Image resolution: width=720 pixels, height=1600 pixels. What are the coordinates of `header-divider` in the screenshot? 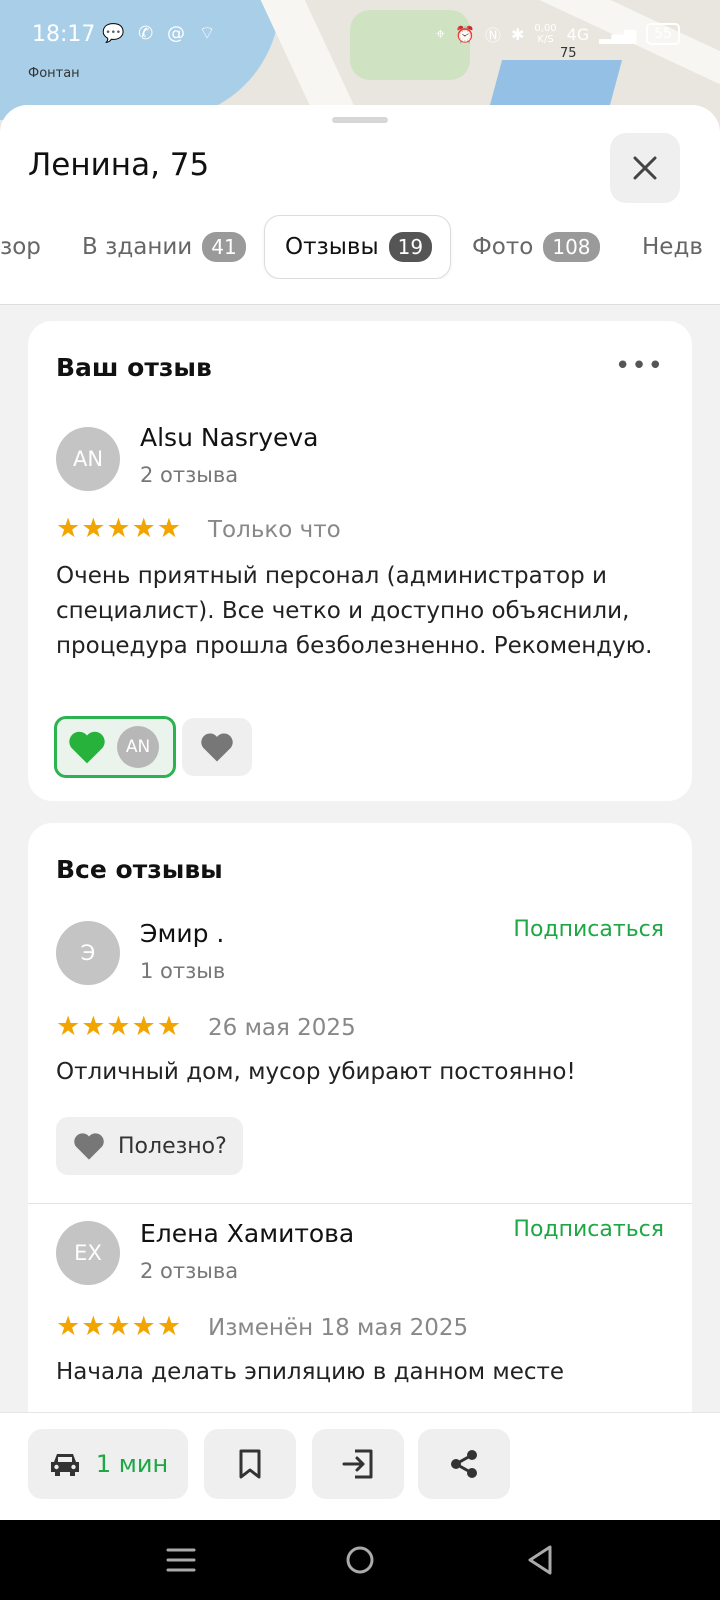 It's located at (360, 304).